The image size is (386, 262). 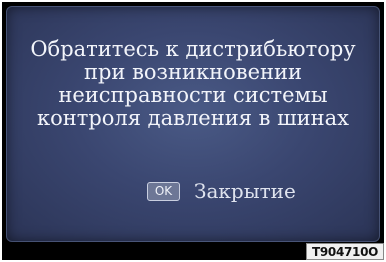 I want to click on message-line: Обратитесь к дистрибьютору, so click(x=193, y=49).